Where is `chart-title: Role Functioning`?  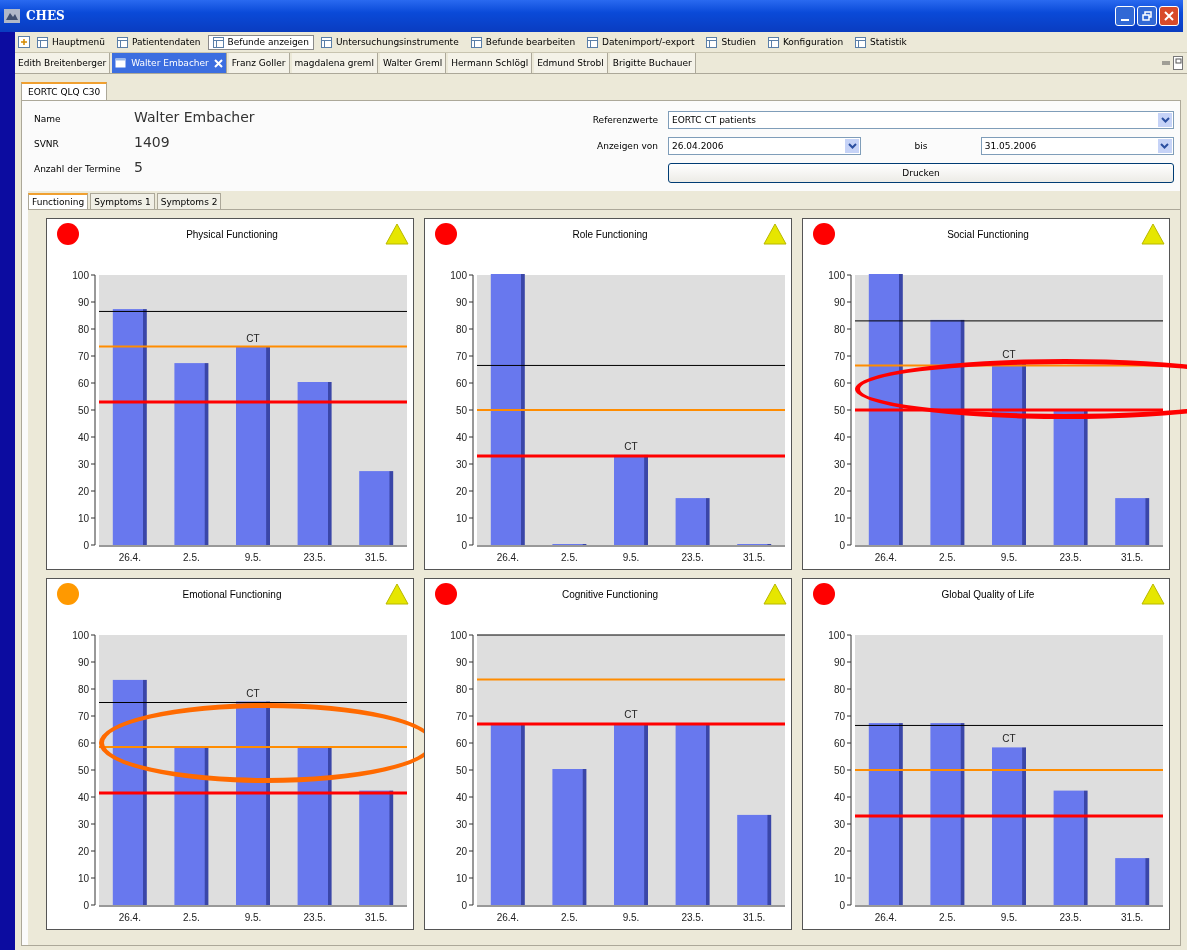
chart-title: Role Functioning is located at coordinates (610, 234).